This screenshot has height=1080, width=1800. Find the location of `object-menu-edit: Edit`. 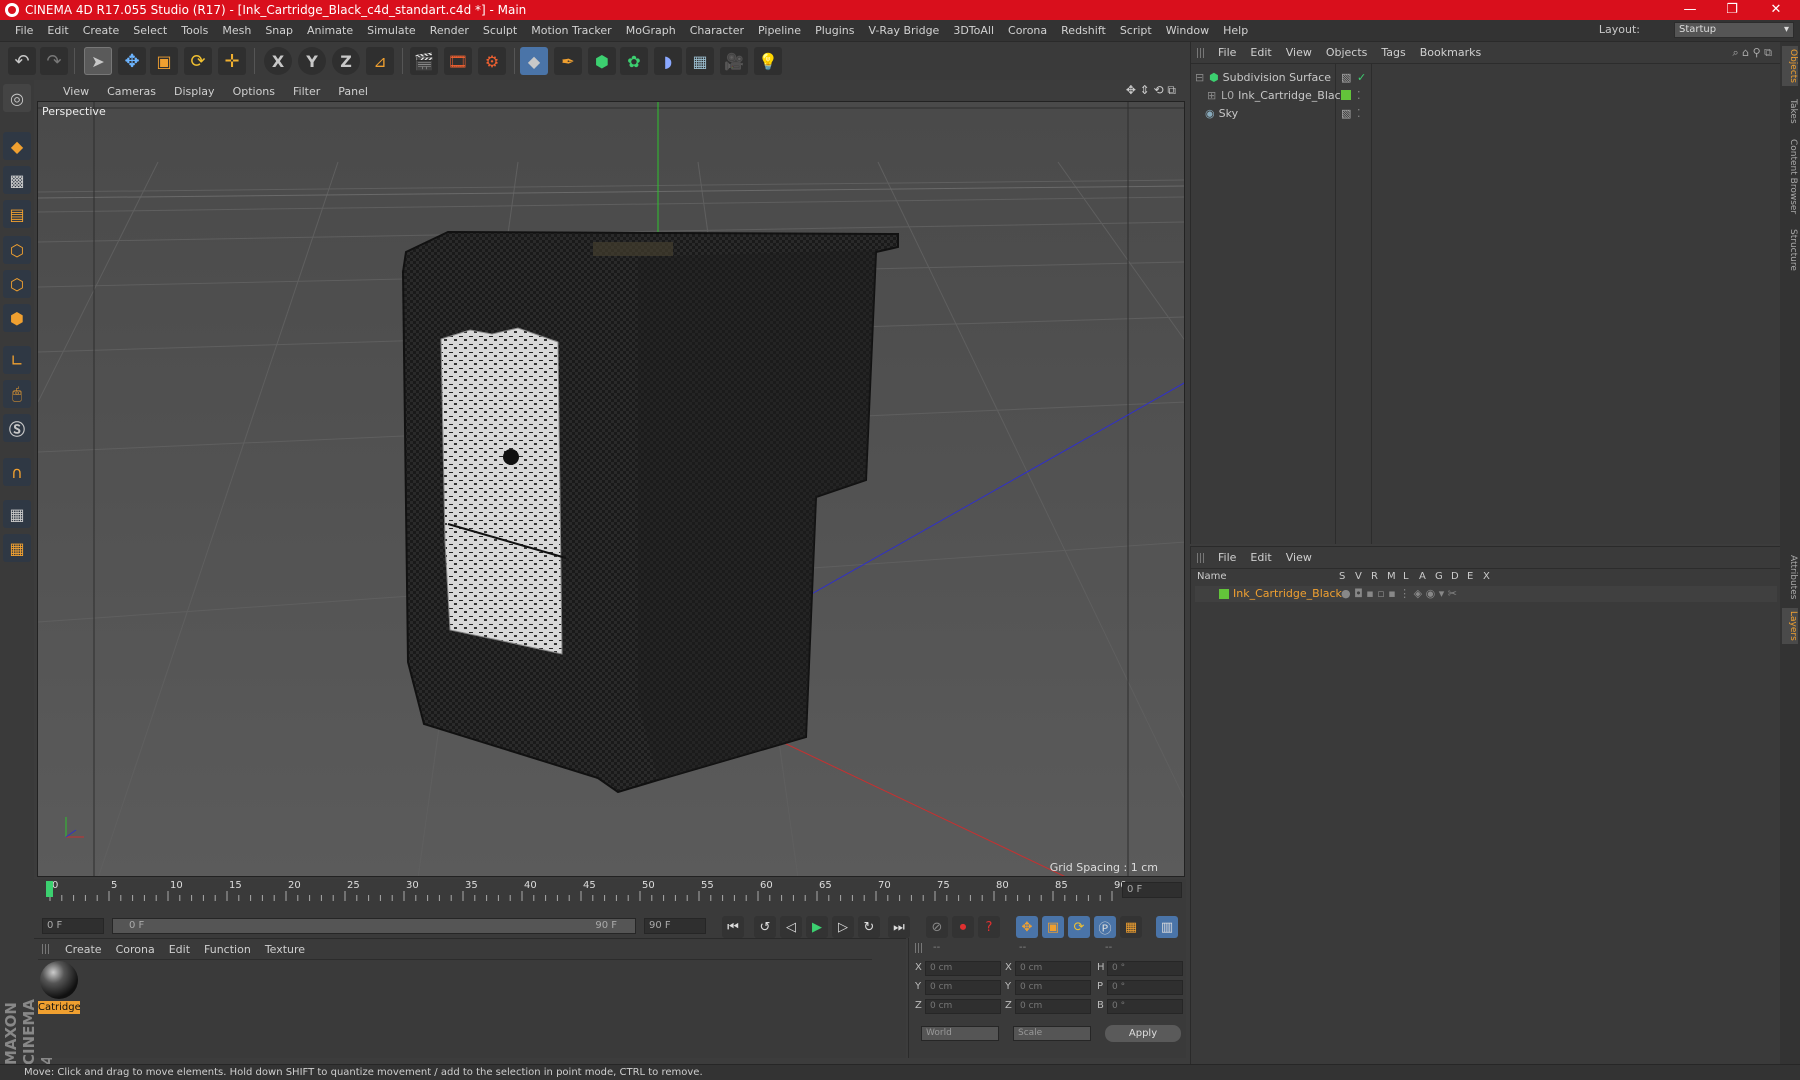

object-menu-edit: Edit is located at coordinates (1260, 52).